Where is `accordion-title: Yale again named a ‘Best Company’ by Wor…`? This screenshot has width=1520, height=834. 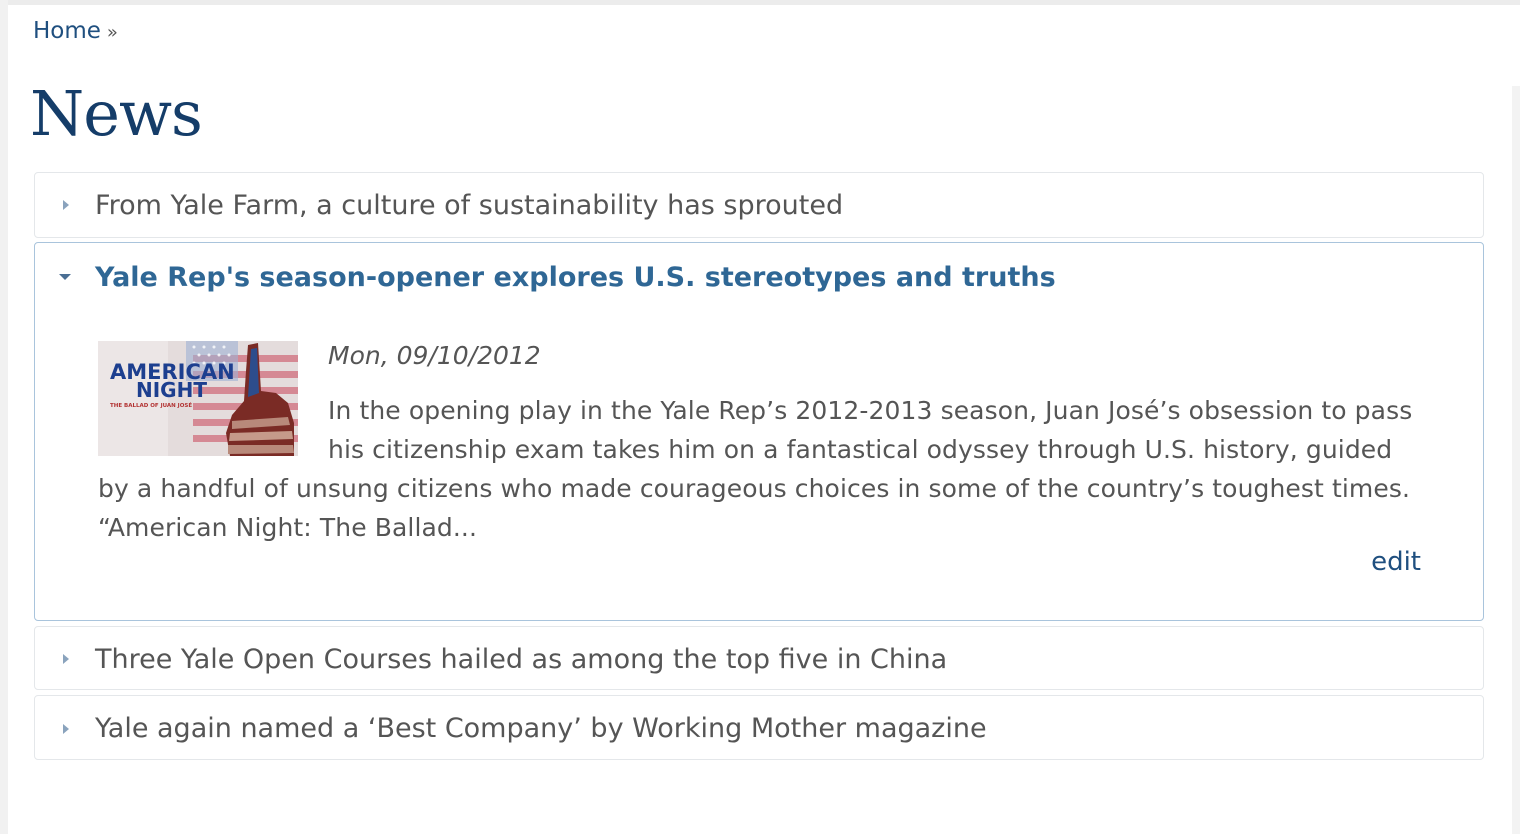
accordion-title: Yale again named a ‘Best Company’ by Wor… is located at coordinates (541, 728).